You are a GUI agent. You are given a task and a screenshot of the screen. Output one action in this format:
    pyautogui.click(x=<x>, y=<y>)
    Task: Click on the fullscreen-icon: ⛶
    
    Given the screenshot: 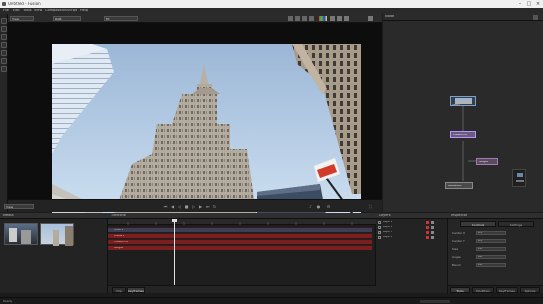 What is the action you would take?
    pyautogui.click(x=370, y=206)
    